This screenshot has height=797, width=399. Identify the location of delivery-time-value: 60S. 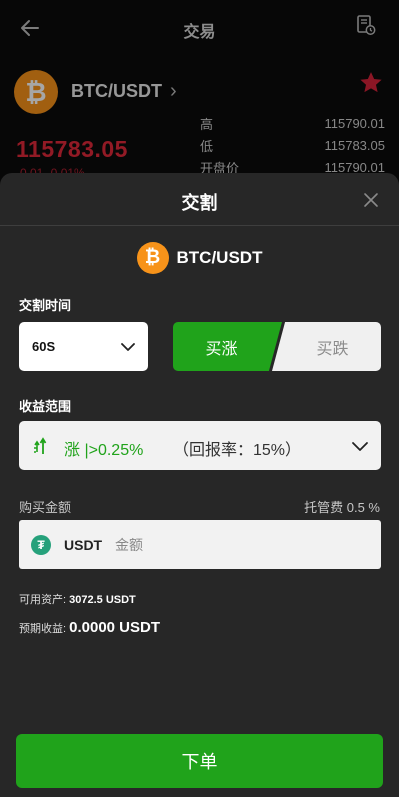
(44, 346).